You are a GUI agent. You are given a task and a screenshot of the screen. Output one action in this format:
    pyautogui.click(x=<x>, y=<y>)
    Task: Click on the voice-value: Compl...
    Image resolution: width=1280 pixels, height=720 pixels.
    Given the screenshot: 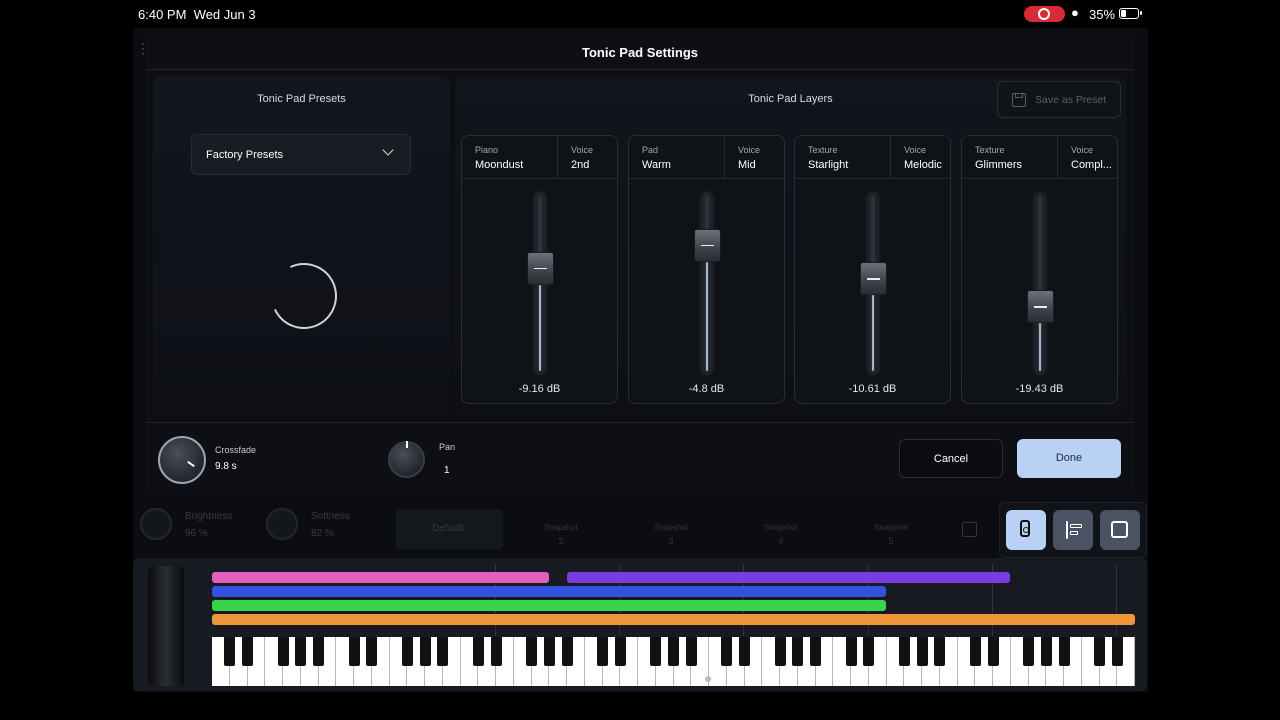 What is the action you would take?
    pyautogui.click(x=1091, y=165)
    